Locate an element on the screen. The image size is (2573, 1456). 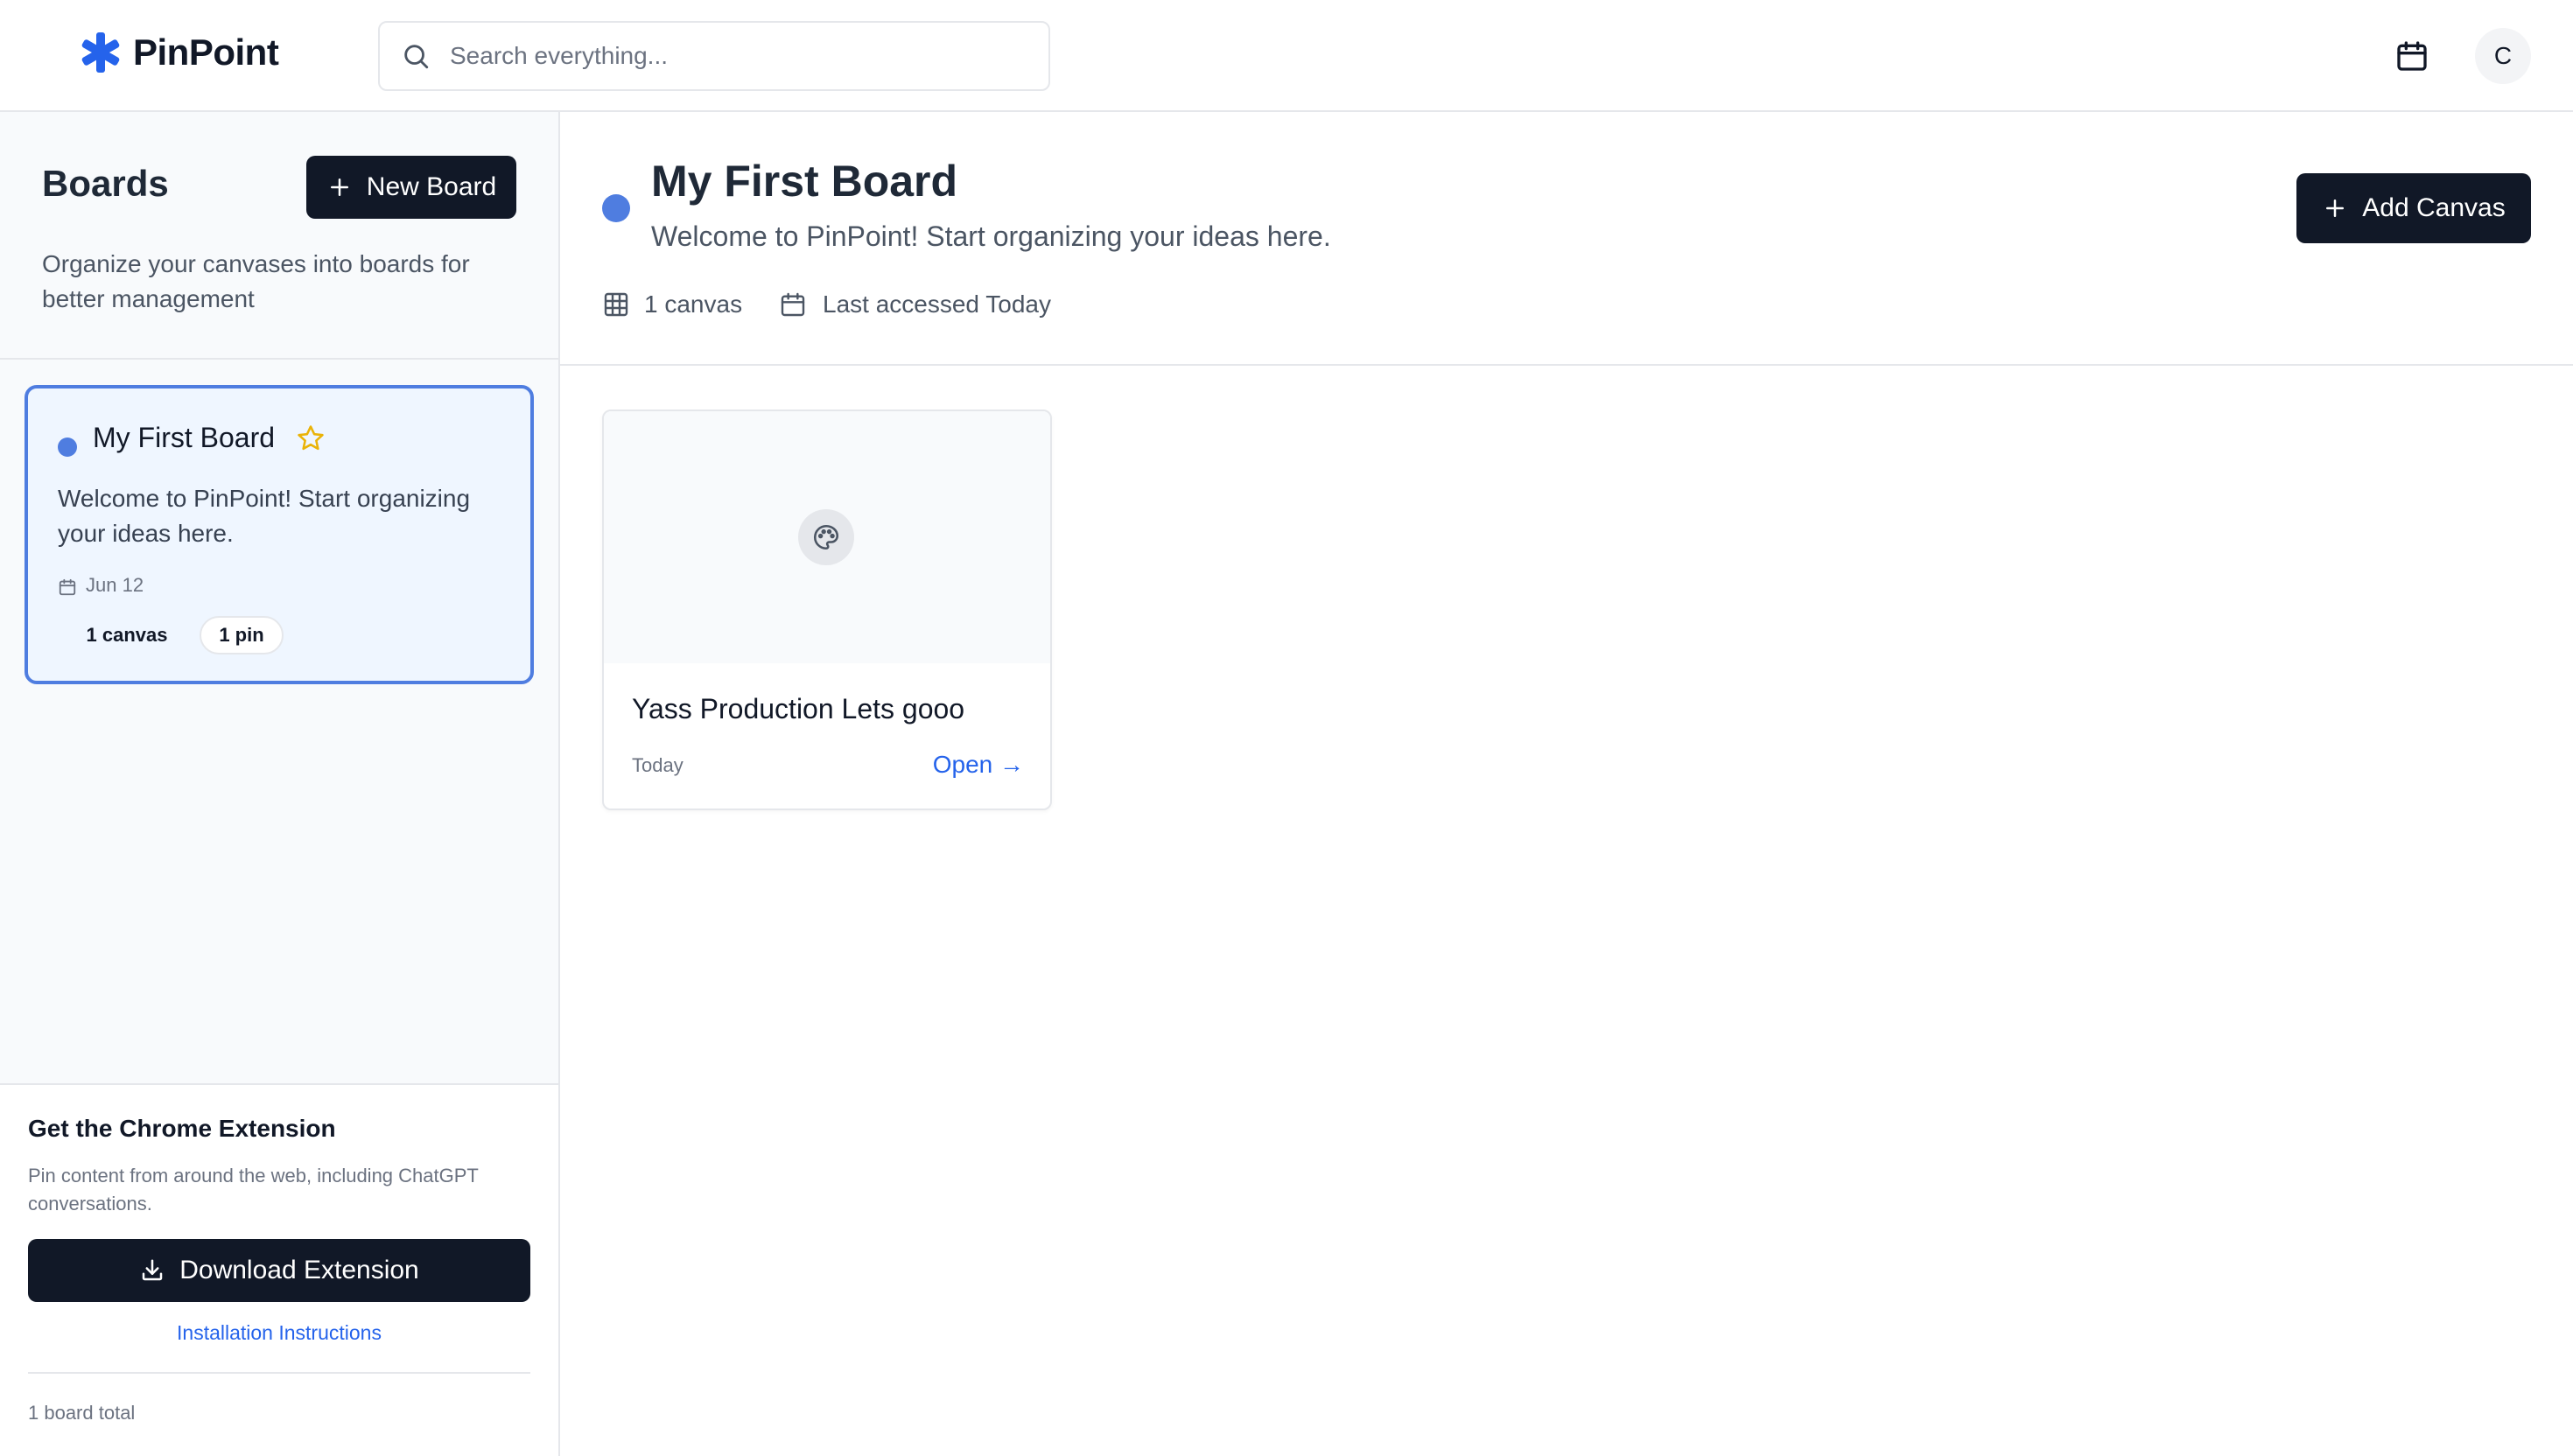
installation-instructions-link: Installation Instructions is located at coordinates (279, 1333).